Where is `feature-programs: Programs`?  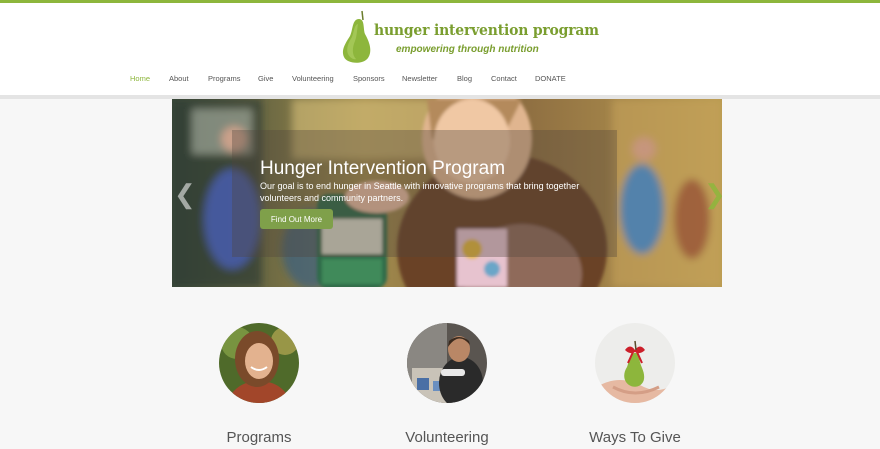
feature-programs: Programs is located at coordinates (259, 384).